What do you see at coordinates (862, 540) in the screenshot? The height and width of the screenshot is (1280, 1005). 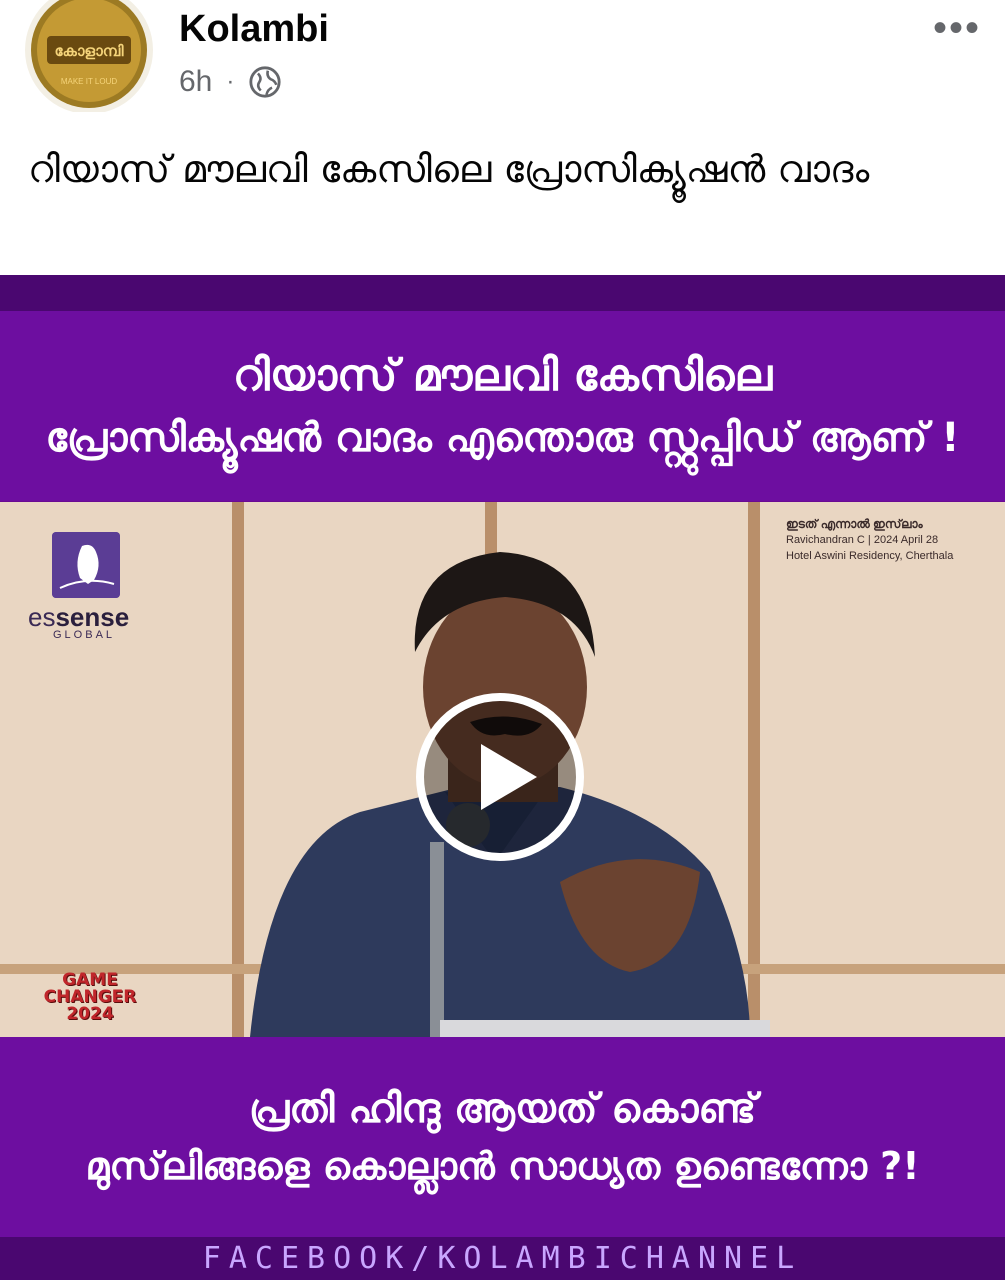 I see `event-line-1: Ravichandran C | 2024 April 28` at bounding box center [862, 540].